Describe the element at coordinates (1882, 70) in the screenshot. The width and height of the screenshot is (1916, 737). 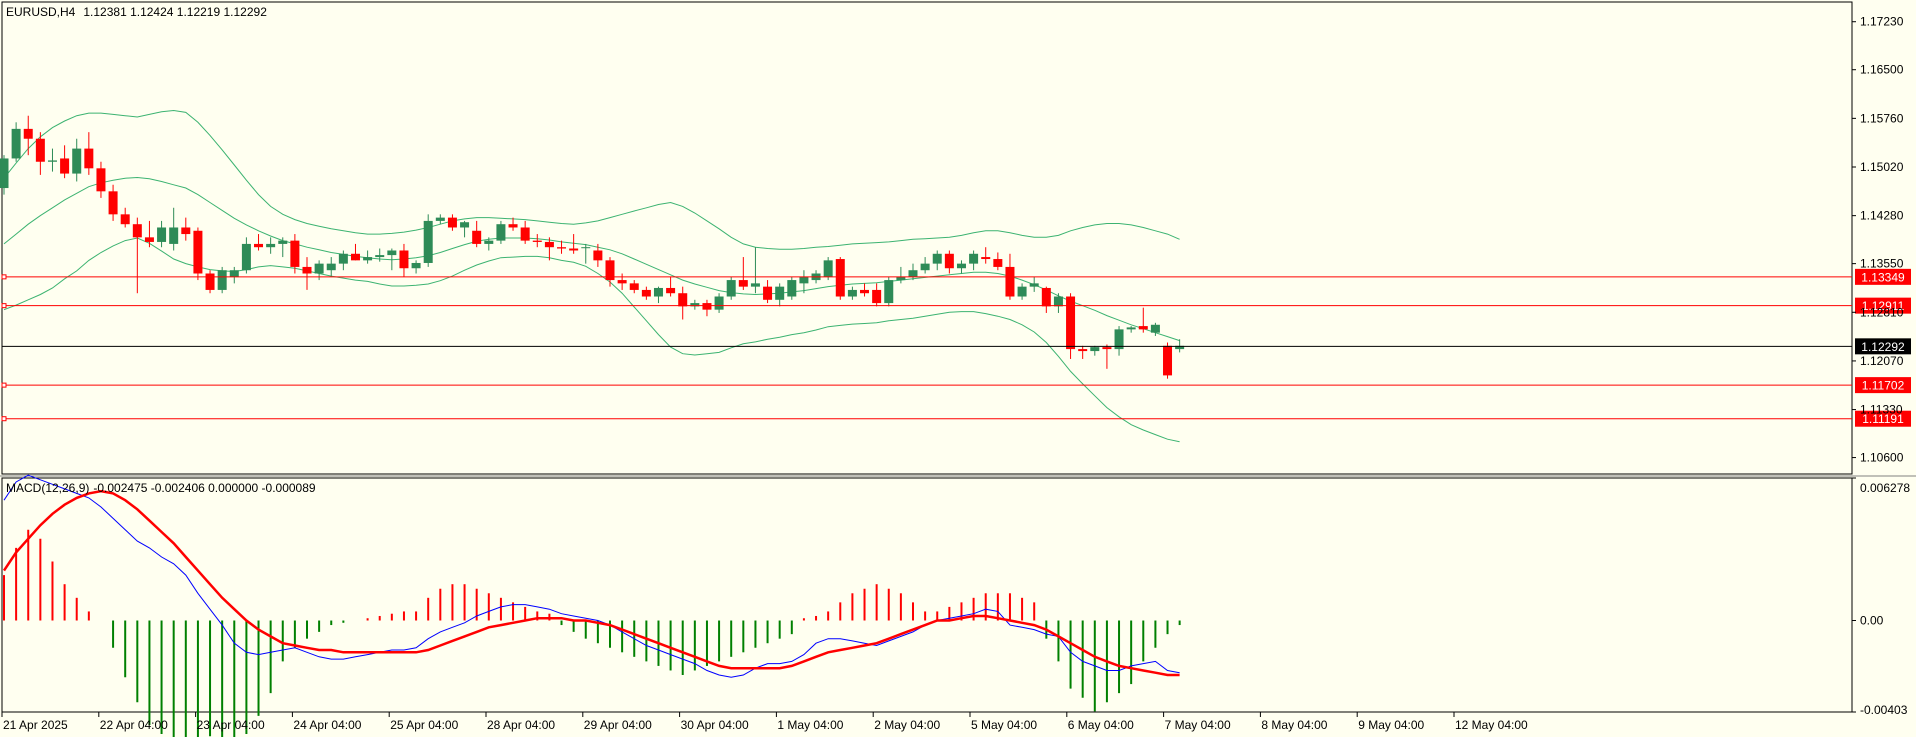
I see `price-tick-label: 1.16500` at that location.